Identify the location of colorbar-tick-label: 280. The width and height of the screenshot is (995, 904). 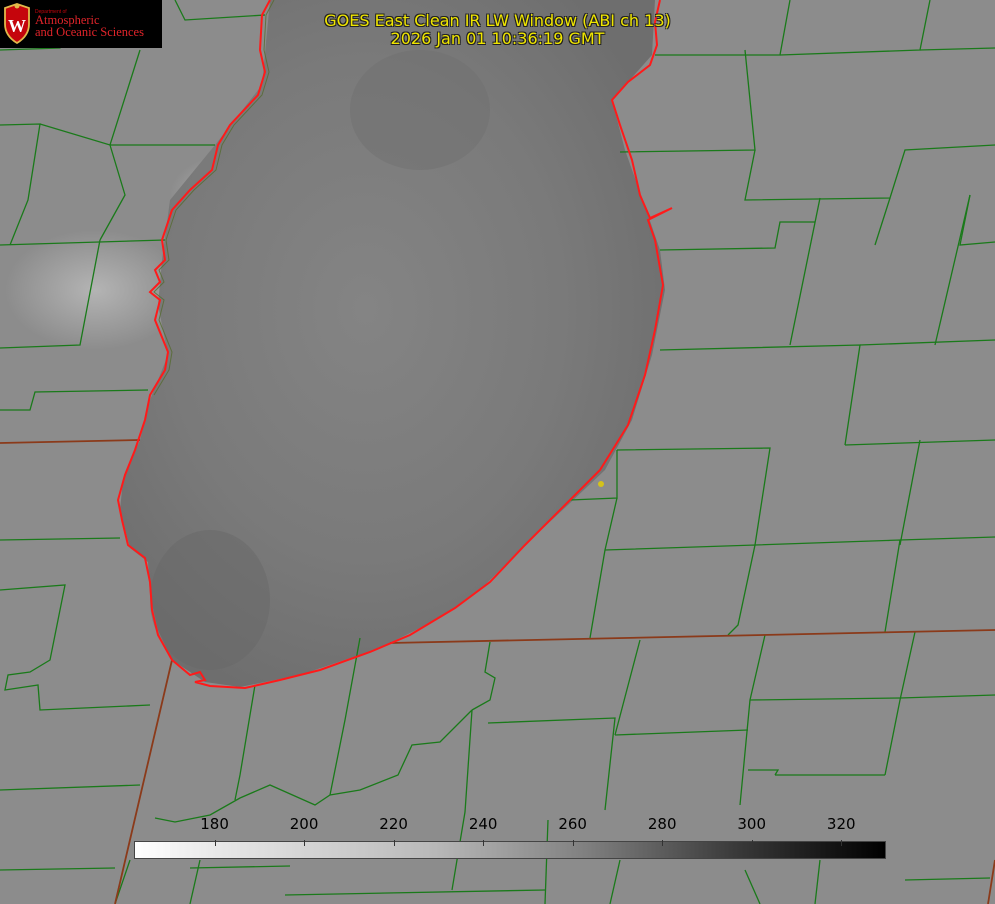
(662, 824).